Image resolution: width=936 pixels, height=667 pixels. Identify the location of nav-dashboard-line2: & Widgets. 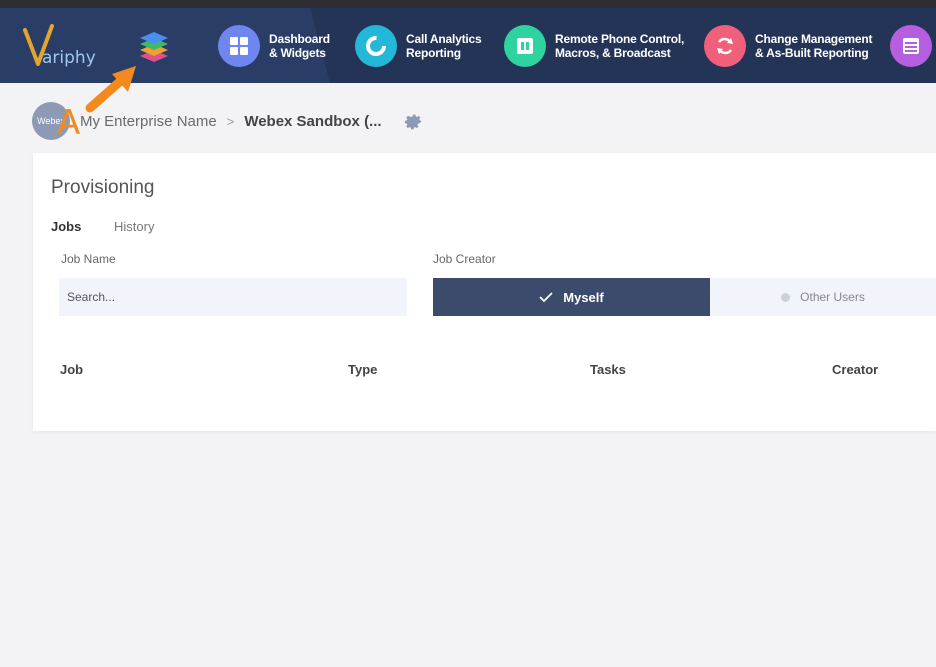
(297, 53).